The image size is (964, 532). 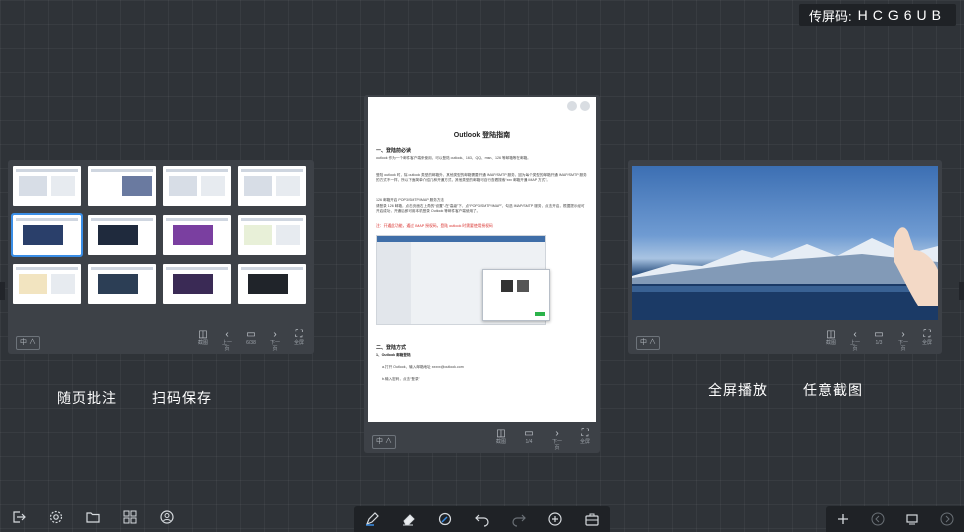 I want to click on add-page-icon, so click(x=843, y=519).